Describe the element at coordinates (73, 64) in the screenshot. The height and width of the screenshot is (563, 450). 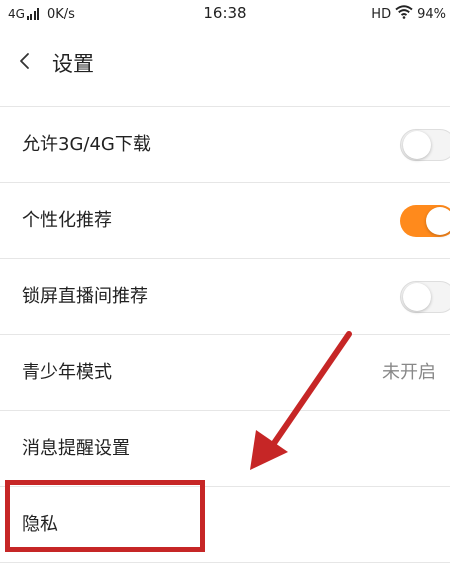
I see `page-title: 设置` at that location.